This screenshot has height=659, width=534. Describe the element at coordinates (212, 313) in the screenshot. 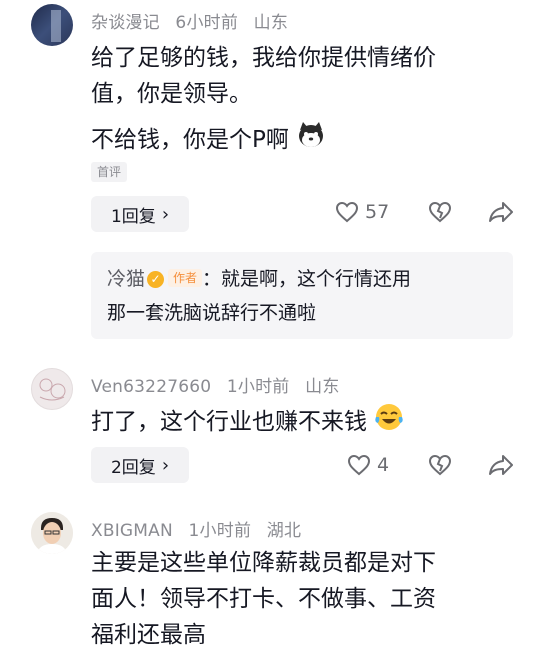

I see `reply-text-line2: 那一套洗脑说辞行不通啦` at that location.